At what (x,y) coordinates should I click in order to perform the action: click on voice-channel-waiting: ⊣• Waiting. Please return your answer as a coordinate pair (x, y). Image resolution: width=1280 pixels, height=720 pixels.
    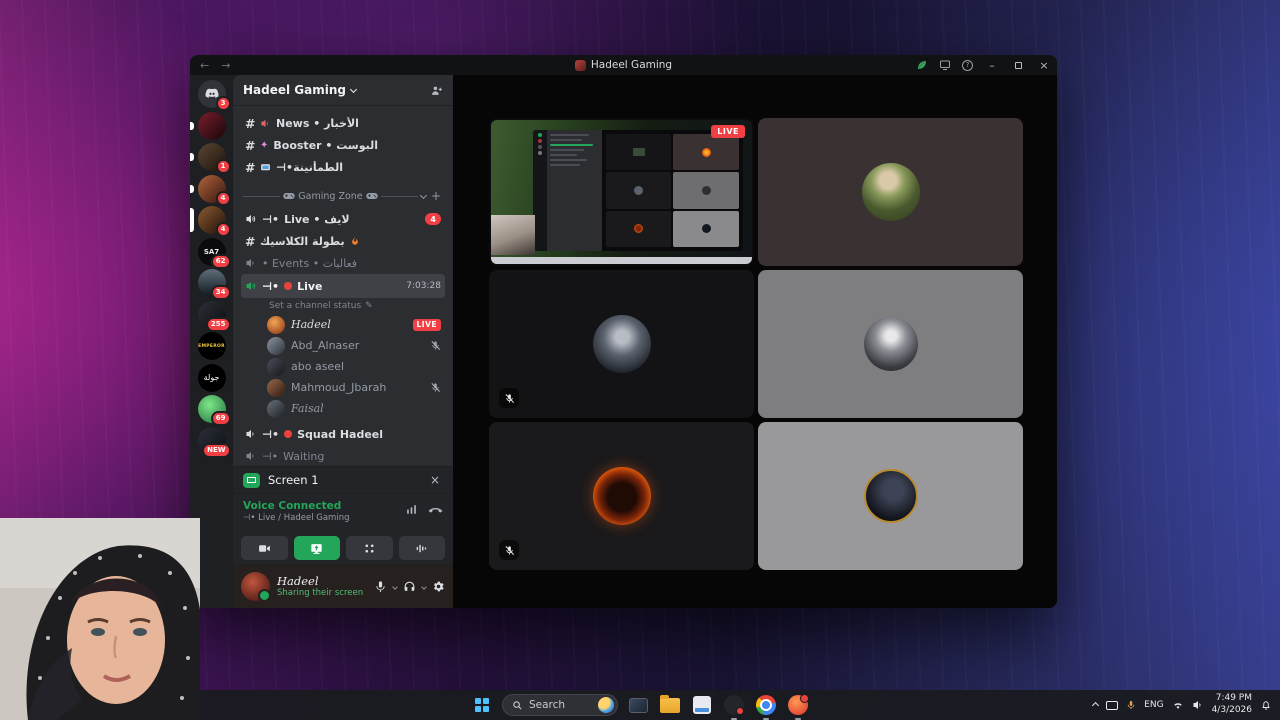
    Looking at the image, I should click on (343, 455).